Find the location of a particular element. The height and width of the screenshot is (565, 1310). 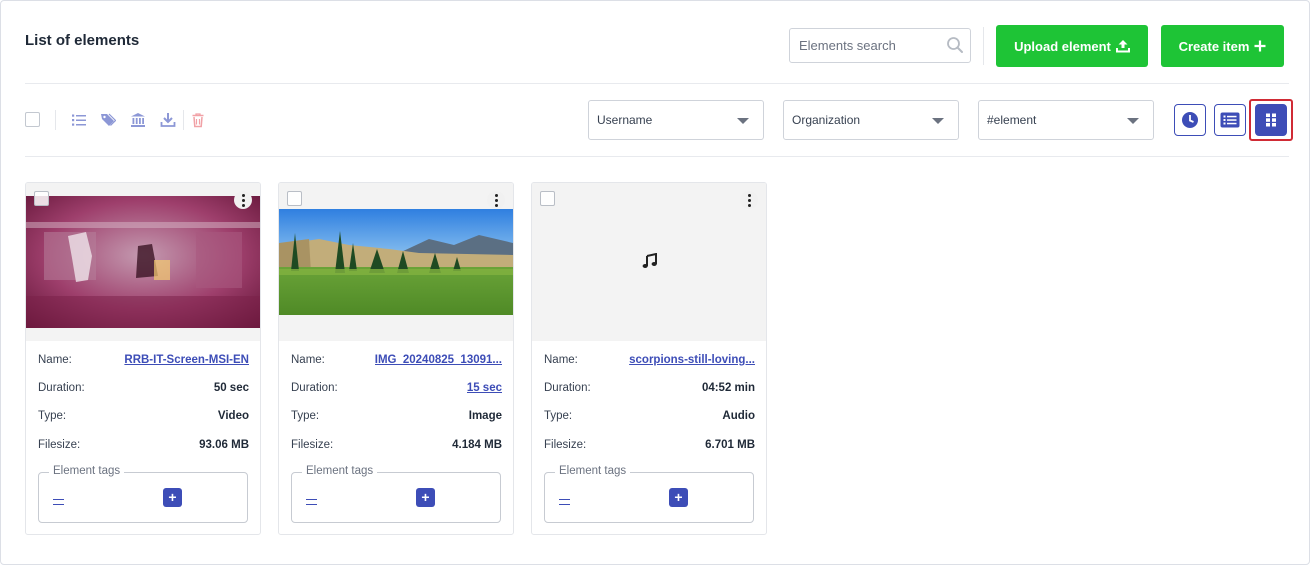

duration-row: Duration: 15 sec is located at coordinates (396, 390).